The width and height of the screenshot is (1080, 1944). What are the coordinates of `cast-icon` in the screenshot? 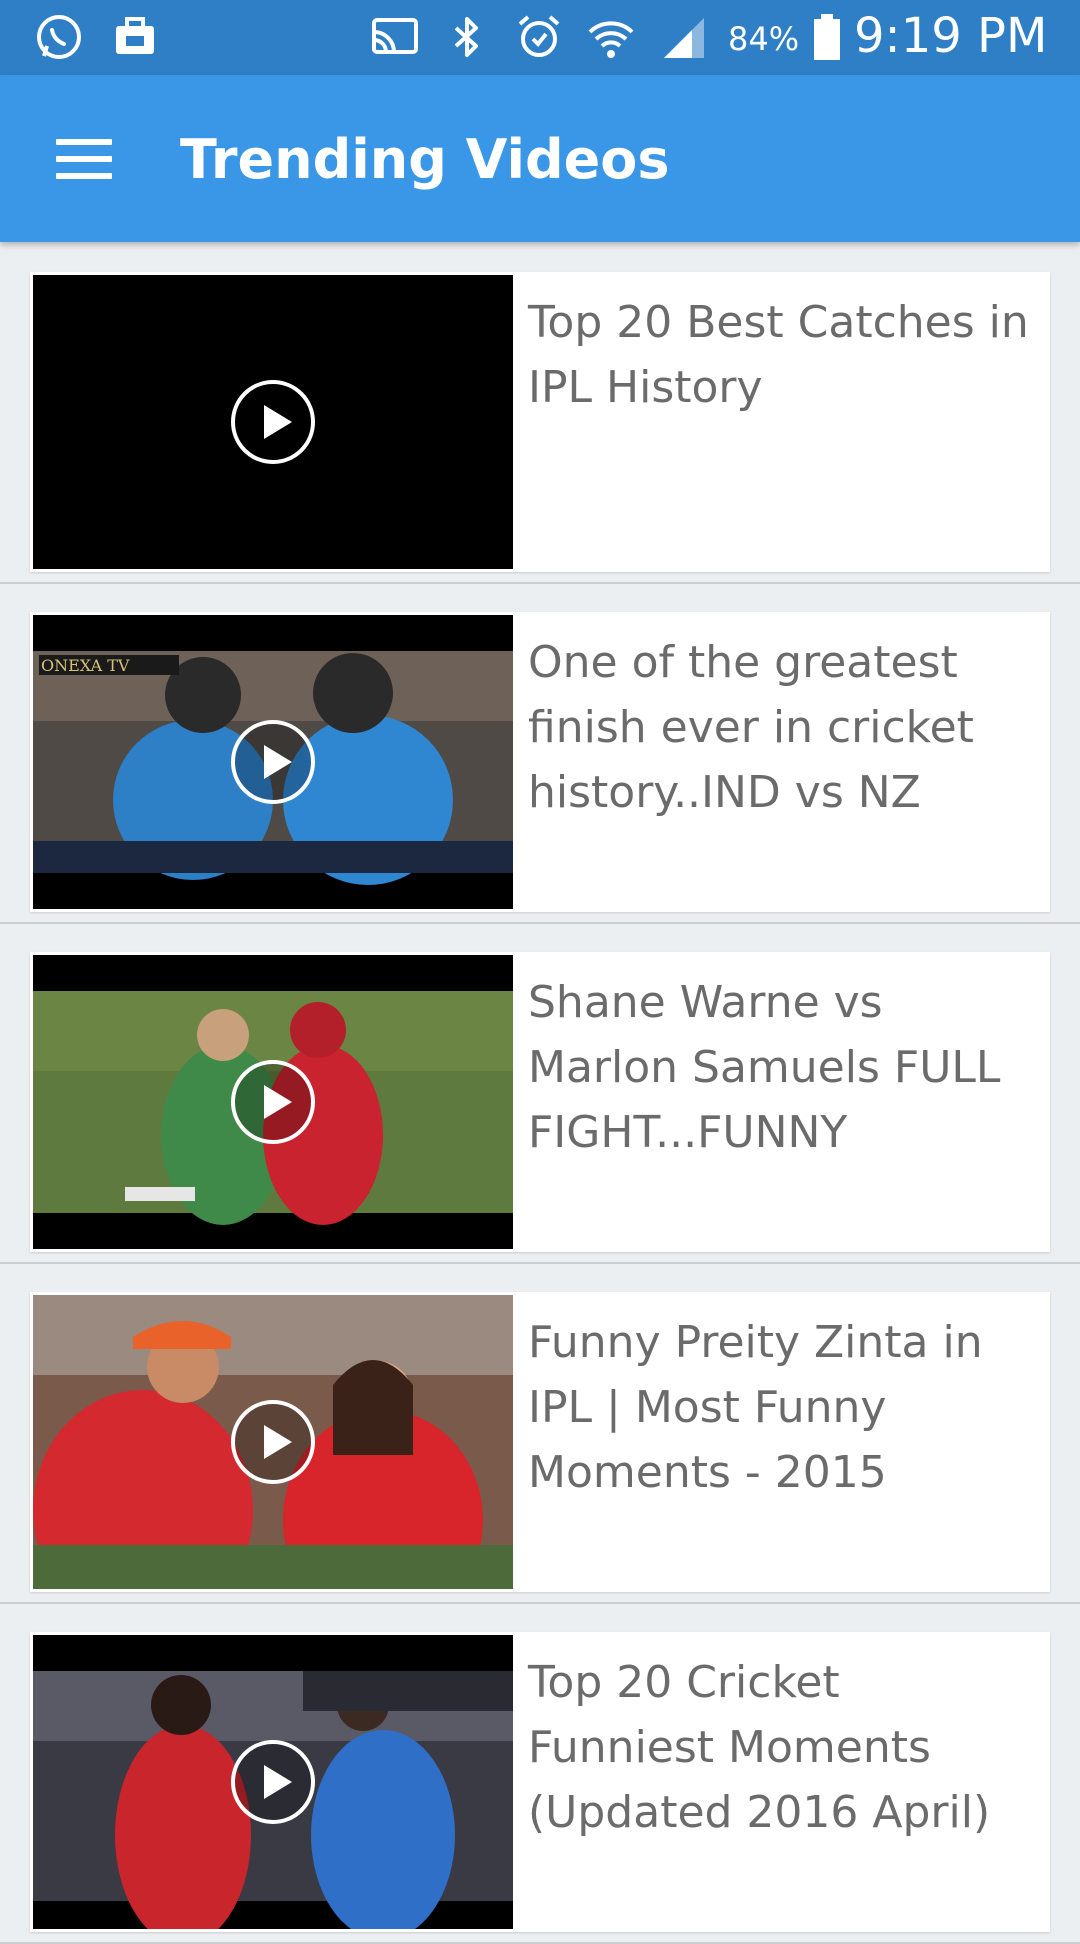 It's located at (395, 36).